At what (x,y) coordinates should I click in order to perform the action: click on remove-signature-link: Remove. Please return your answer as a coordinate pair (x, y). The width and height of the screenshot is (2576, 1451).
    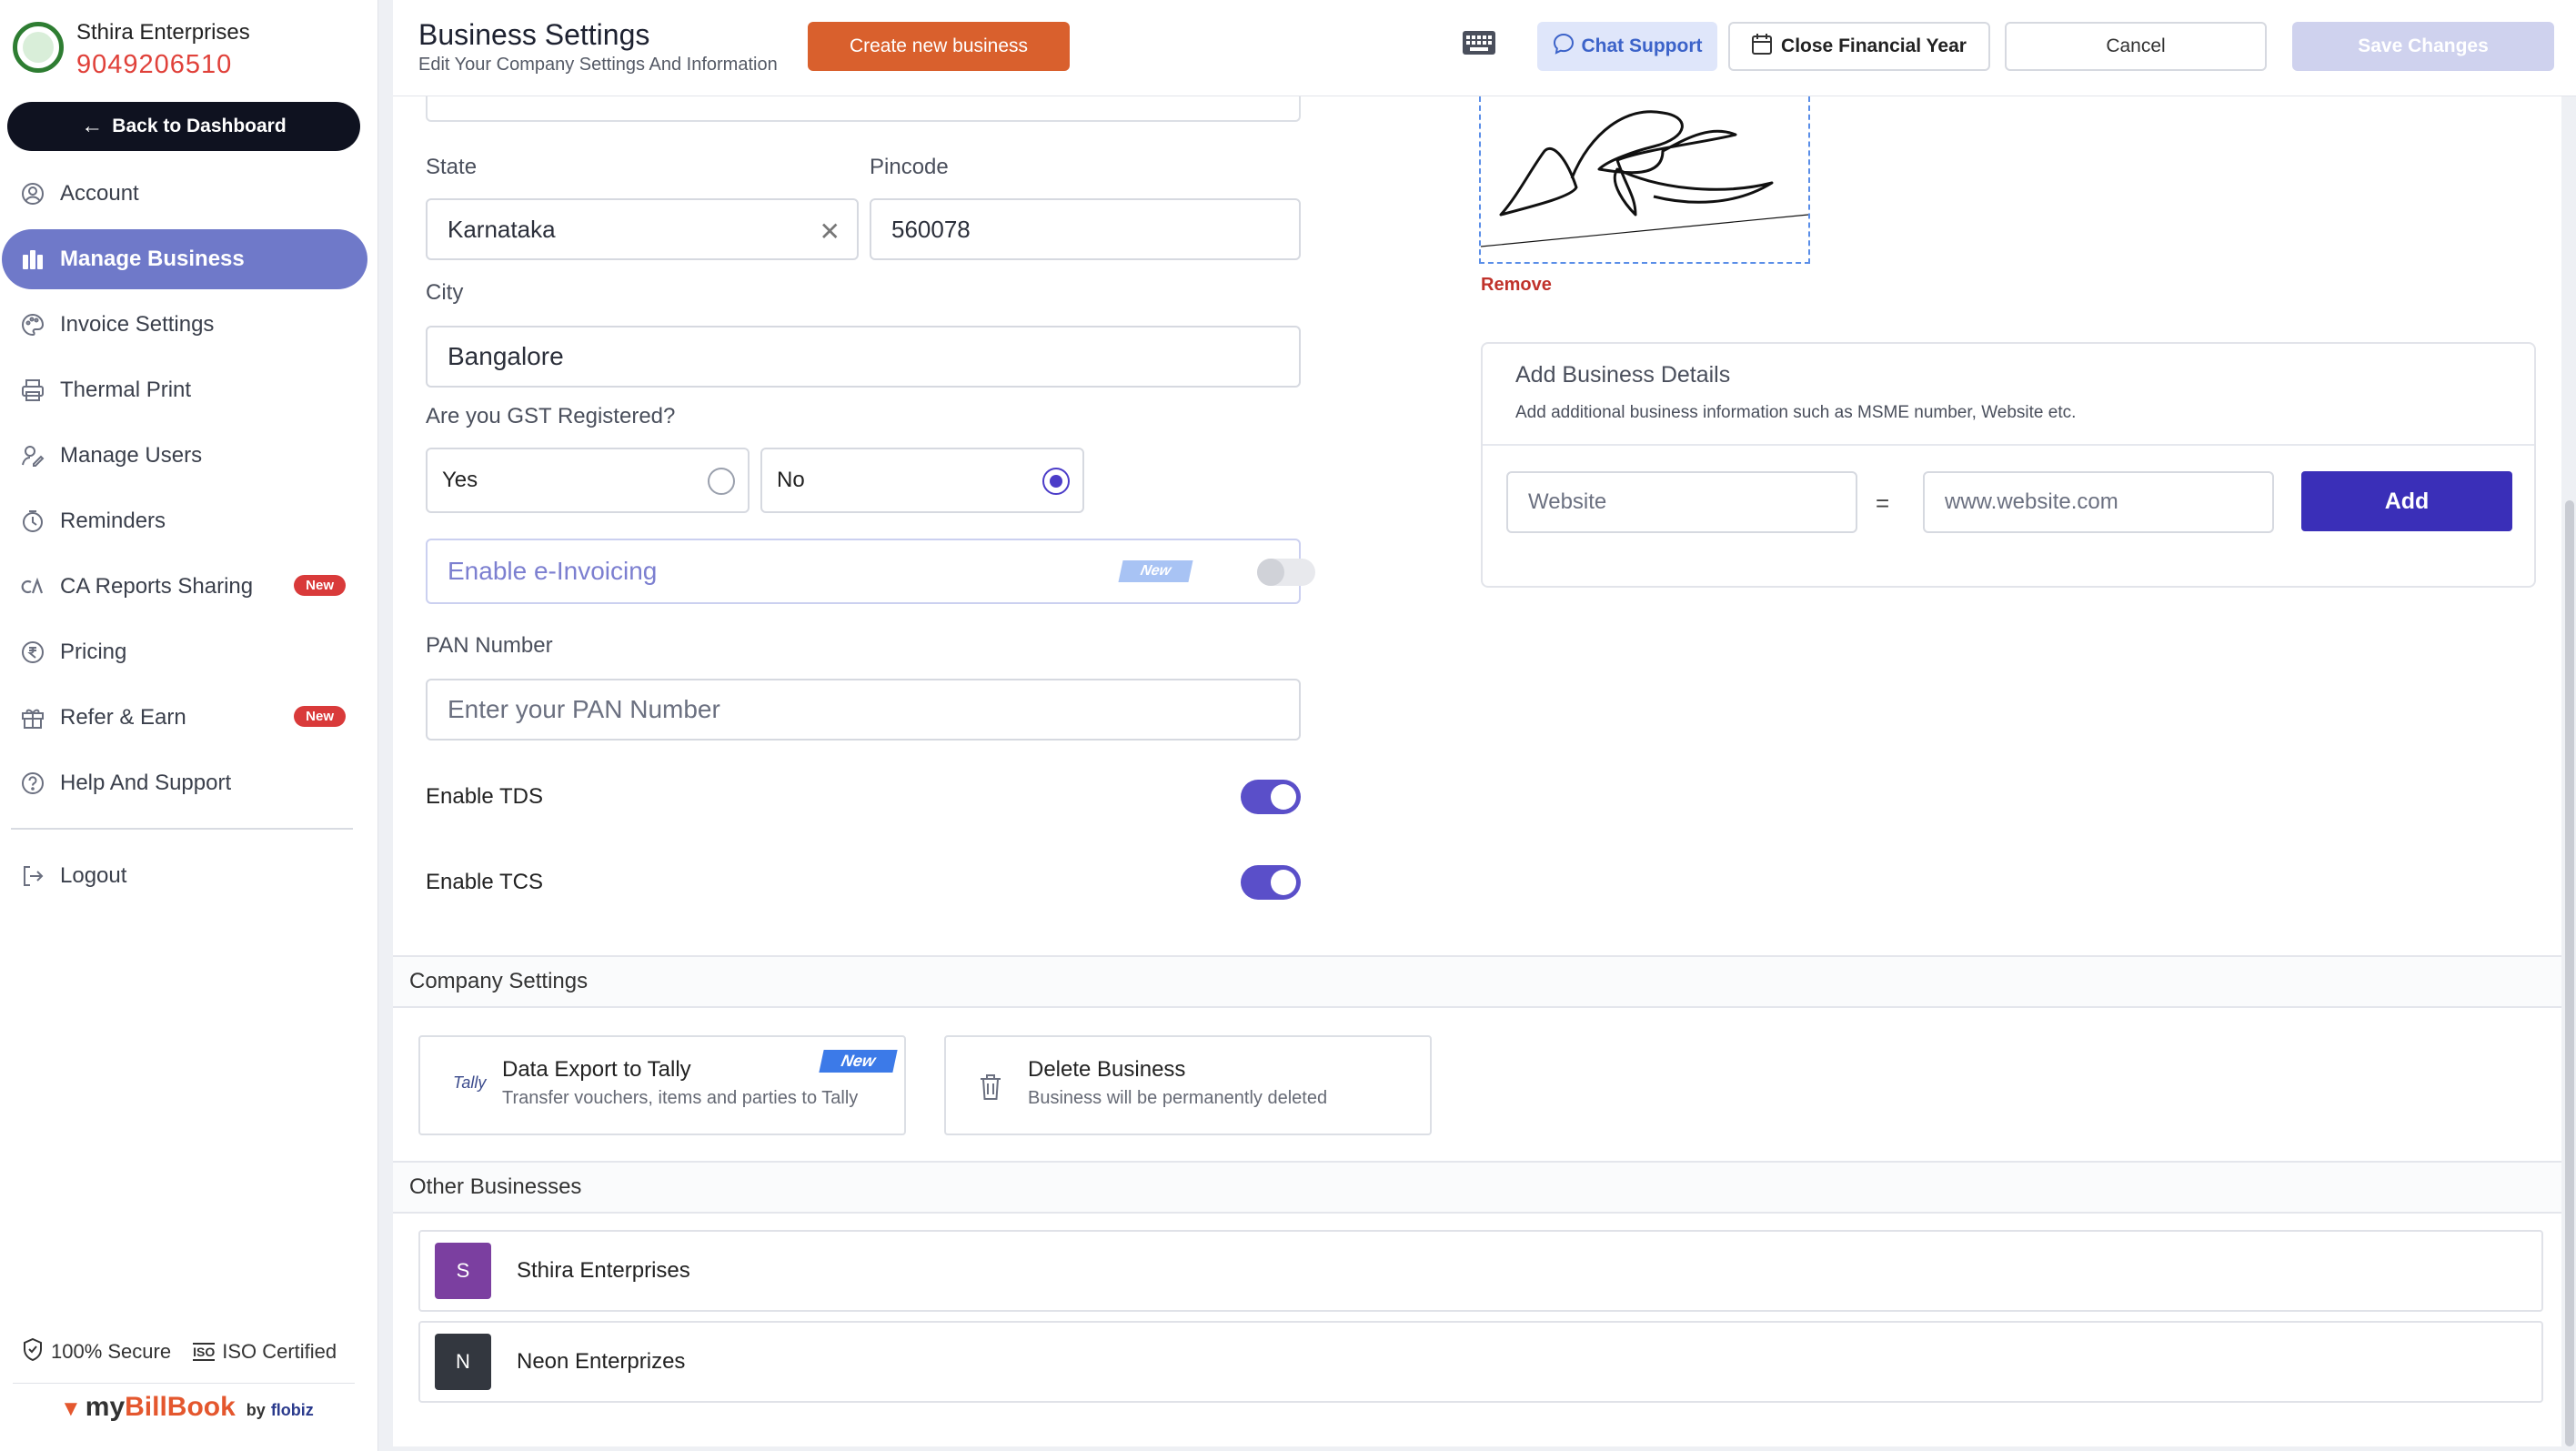
    Looking at the image, I should click on (1516, 285).